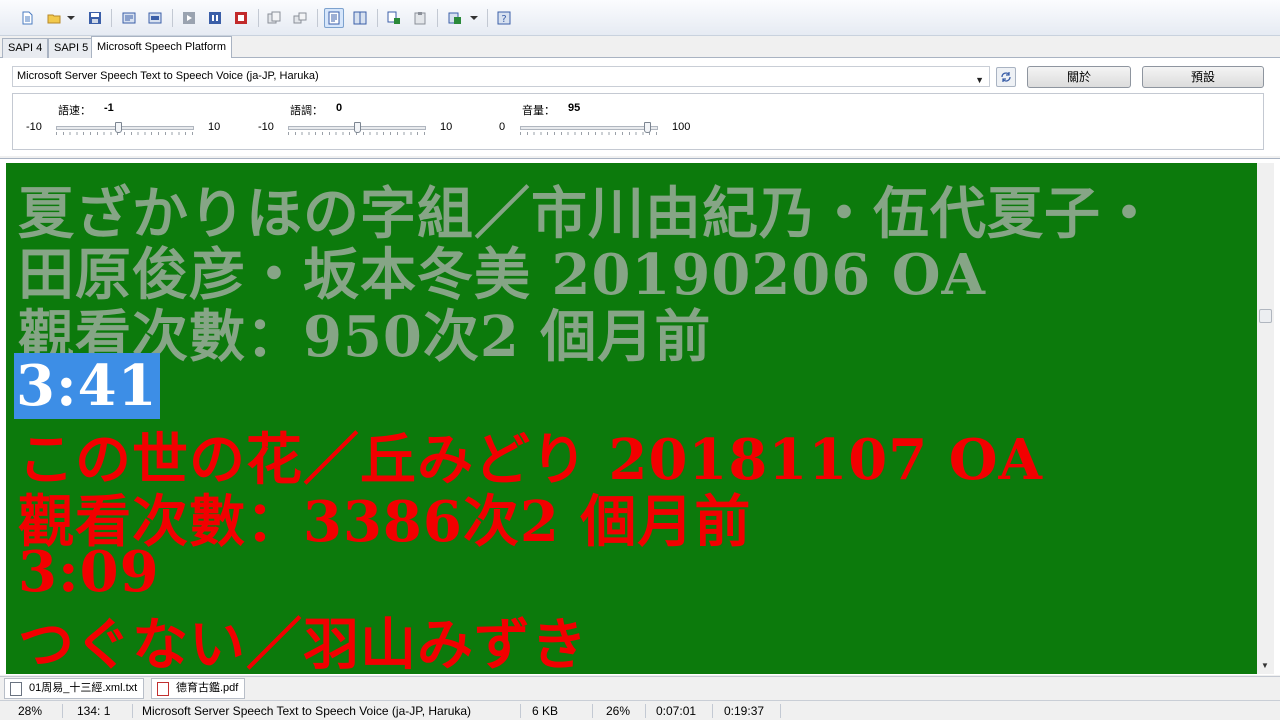 Image resolution: width=1280 pixels, height=720 pixels. I want to click on rate-max: 10, so click(214, 127).